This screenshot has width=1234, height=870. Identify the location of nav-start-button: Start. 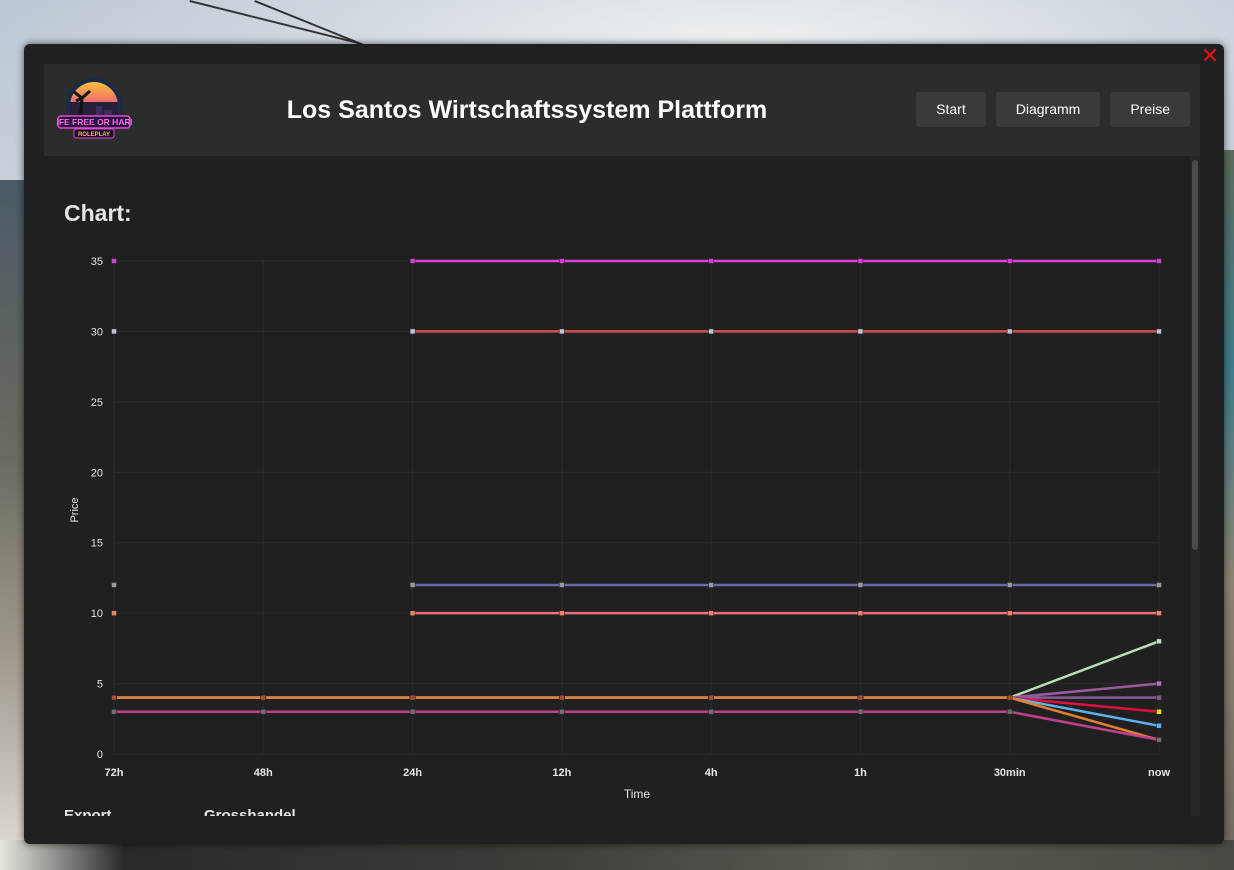
(951, 109).